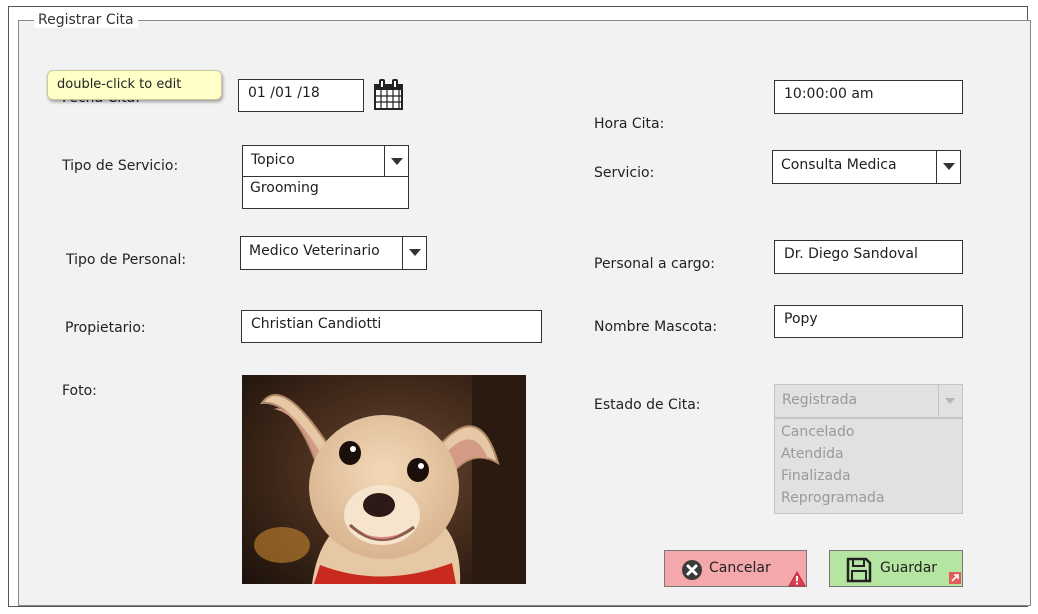 Image resolution: width=1038 pixels, height=614 pixels. Describe the element at coordinates (86, 20) in the screenshot. I see `fieldset-legend: Registrar Cita` at that location.